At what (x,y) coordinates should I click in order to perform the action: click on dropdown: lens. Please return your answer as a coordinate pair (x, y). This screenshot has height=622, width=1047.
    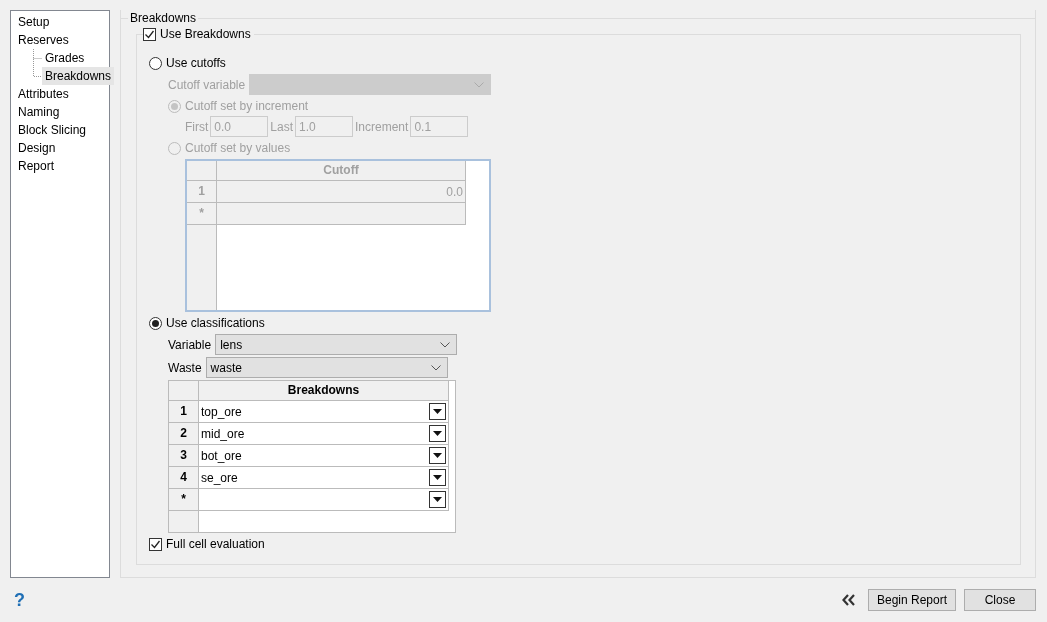
    Looking at the image, I should click on (336, 344).